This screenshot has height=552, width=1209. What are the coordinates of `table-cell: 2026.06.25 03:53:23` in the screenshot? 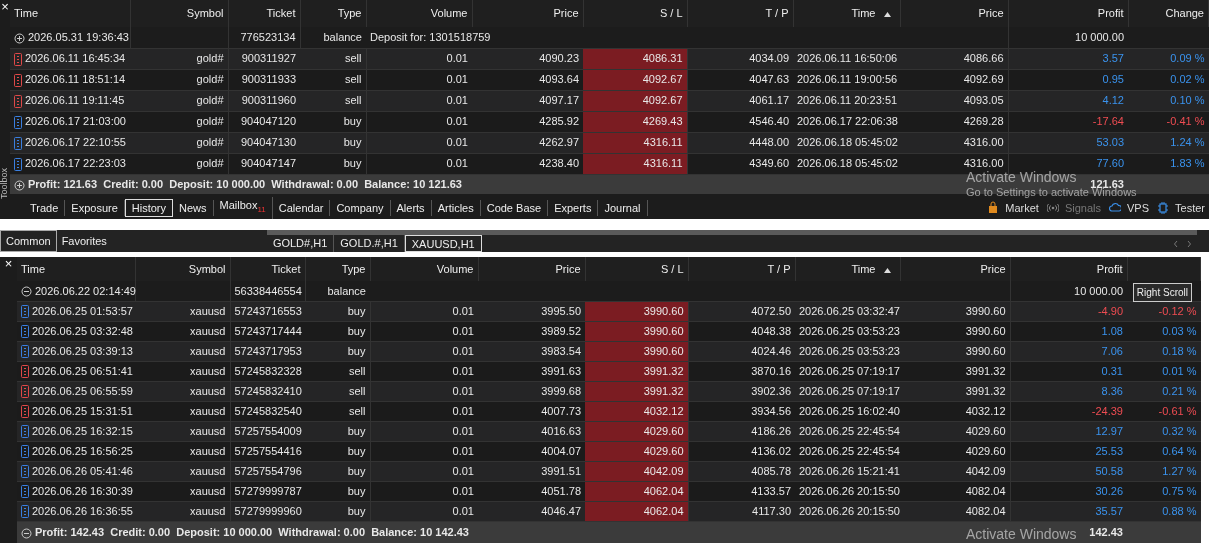 It's located at (847, 331).